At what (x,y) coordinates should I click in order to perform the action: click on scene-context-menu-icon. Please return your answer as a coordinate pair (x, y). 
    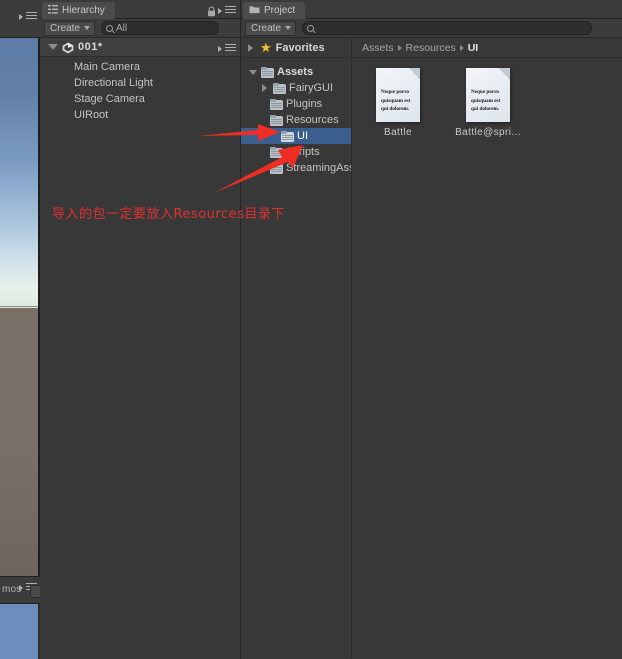
    Looking at the image, I should click on (227, 47).